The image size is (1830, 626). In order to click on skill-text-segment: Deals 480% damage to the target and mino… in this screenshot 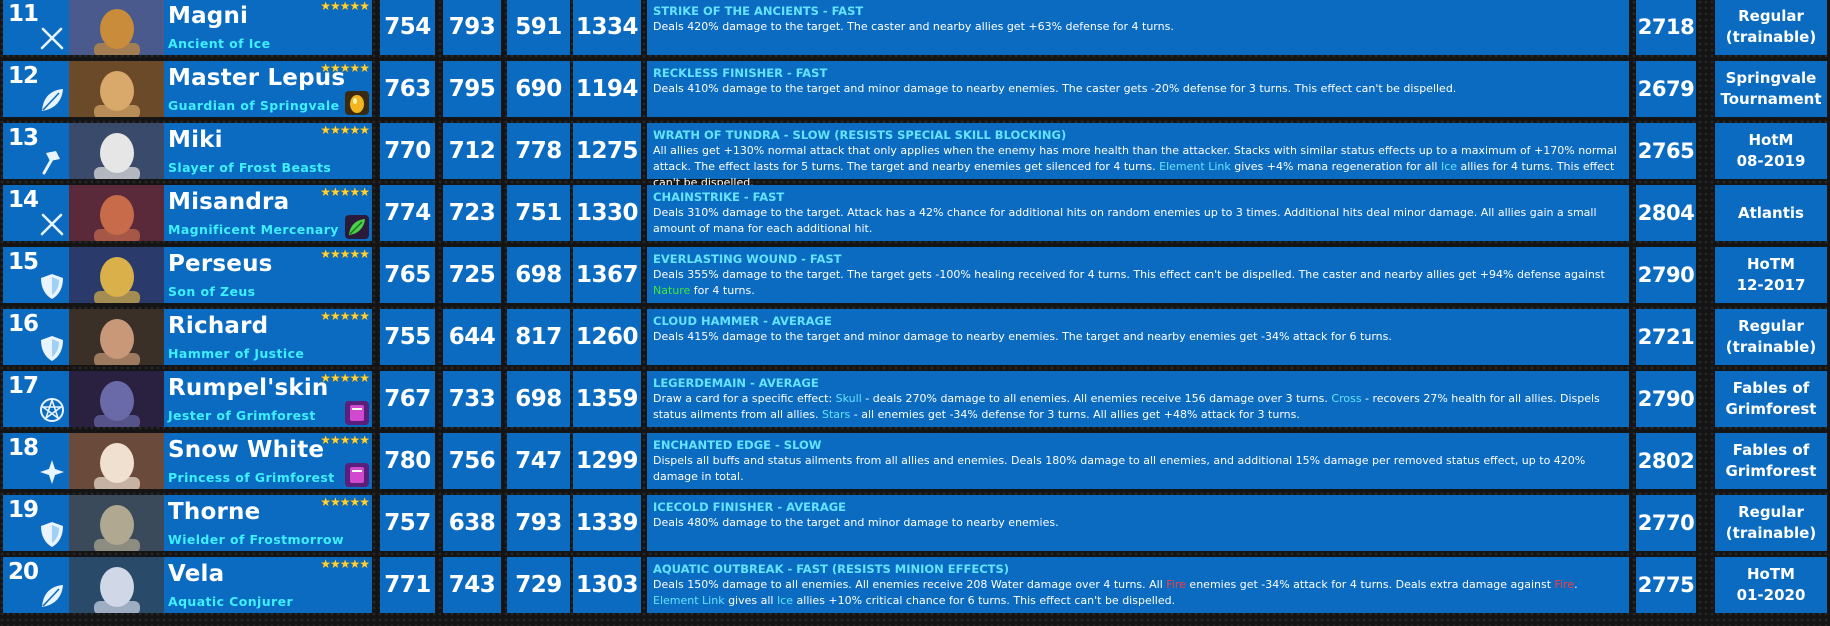, I will do `click(856, 522)`.